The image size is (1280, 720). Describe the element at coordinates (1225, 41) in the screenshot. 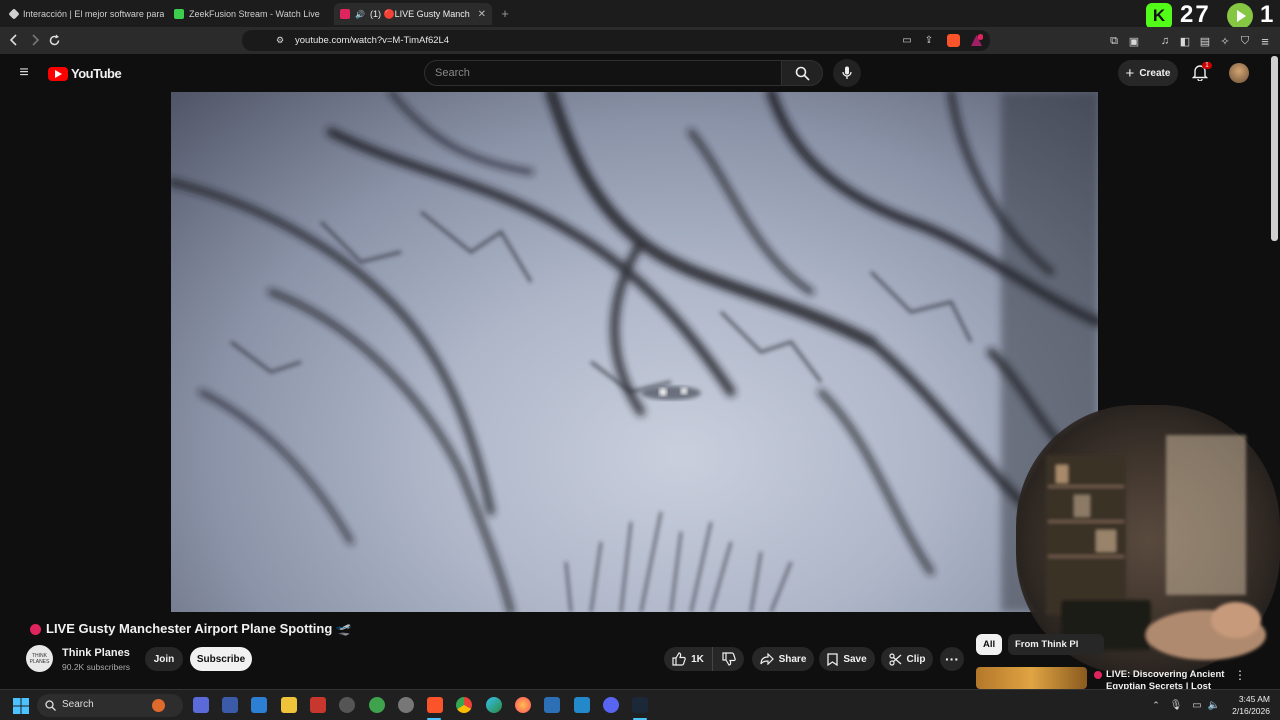

I see `leo-ai-icon: ✧` at that location.